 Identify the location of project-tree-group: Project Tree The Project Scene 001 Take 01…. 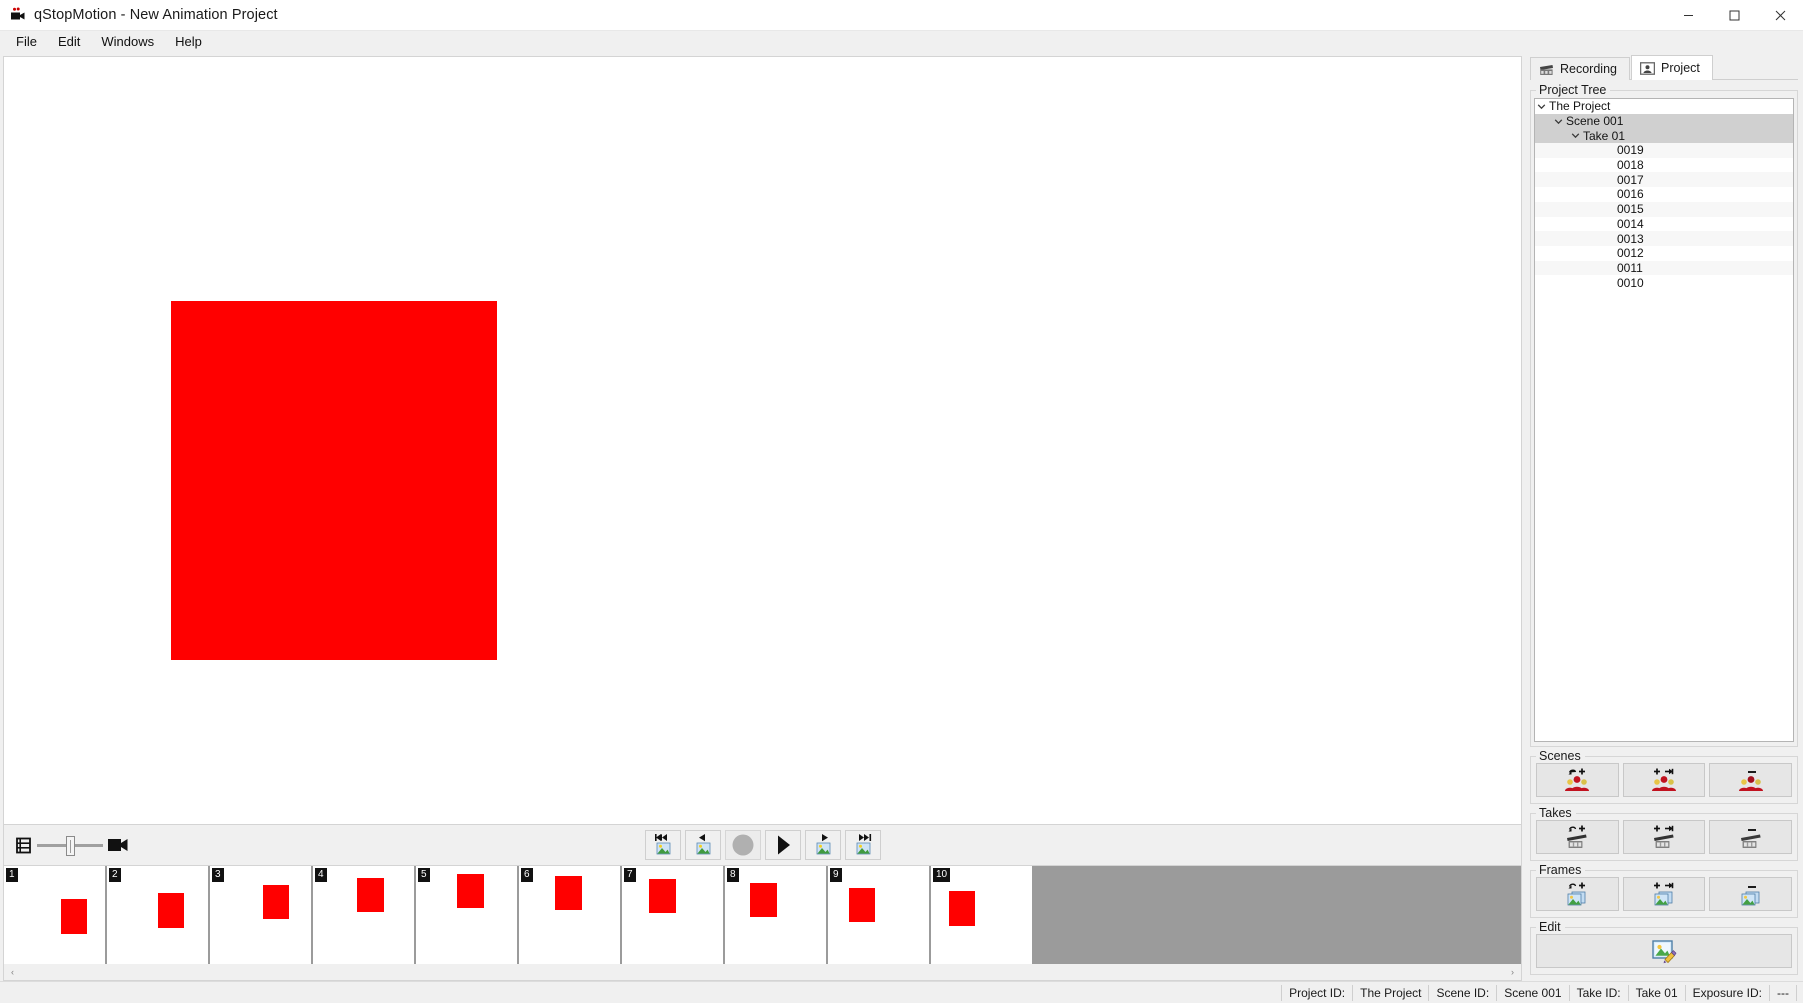
(1664, 415).